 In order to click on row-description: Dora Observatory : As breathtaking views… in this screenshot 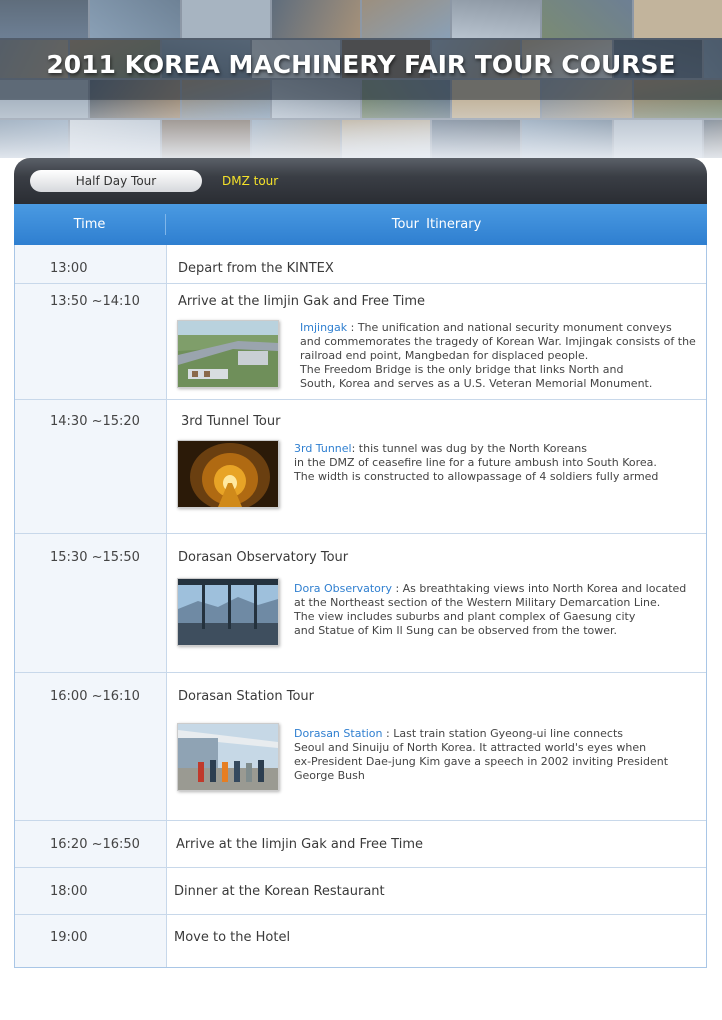, I will do `click(490, 610)`.